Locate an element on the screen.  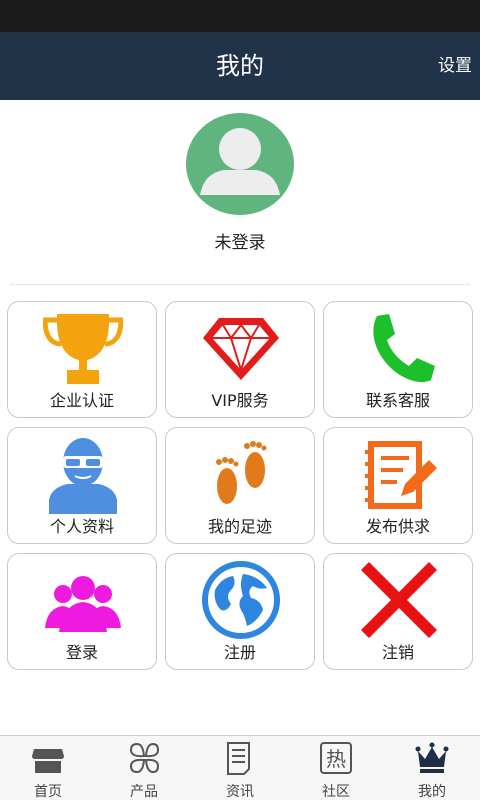
tile-label: VIP服务 is located at coordinates (240, 400).